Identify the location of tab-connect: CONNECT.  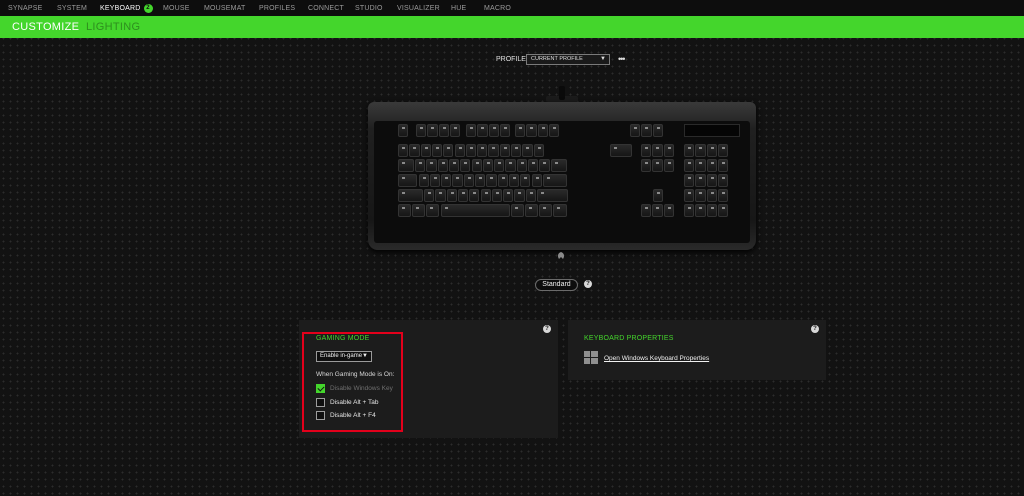
(326, 8).